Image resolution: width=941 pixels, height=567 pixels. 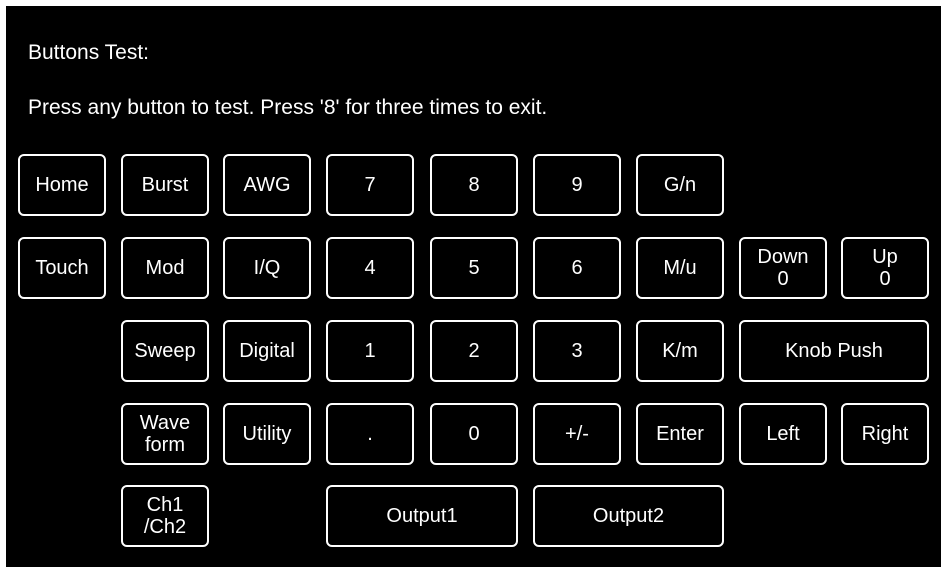 What do you see at coordinates (474, 351) in the screenshot?
I see `digit-2-button: 2` at bounding box center [474, 351].